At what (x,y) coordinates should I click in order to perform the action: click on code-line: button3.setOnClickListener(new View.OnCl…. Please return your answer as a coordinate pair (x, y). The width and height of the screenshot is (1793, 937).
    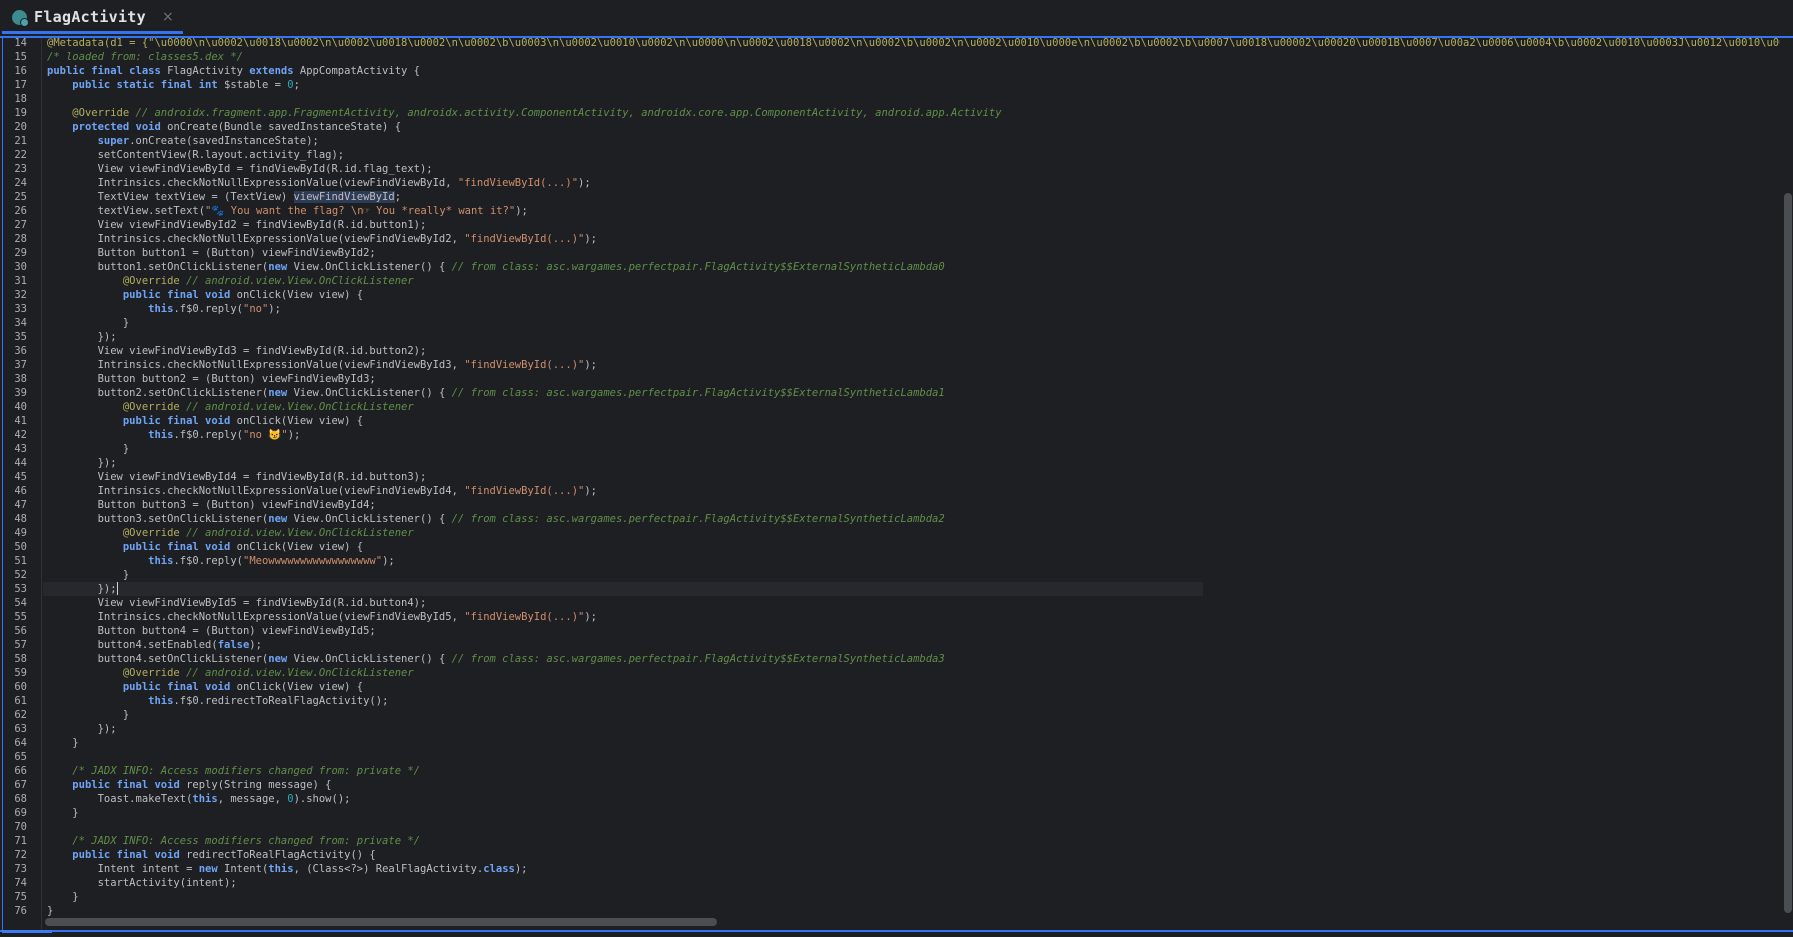
    Looking at the image, I should click on (496, 519).